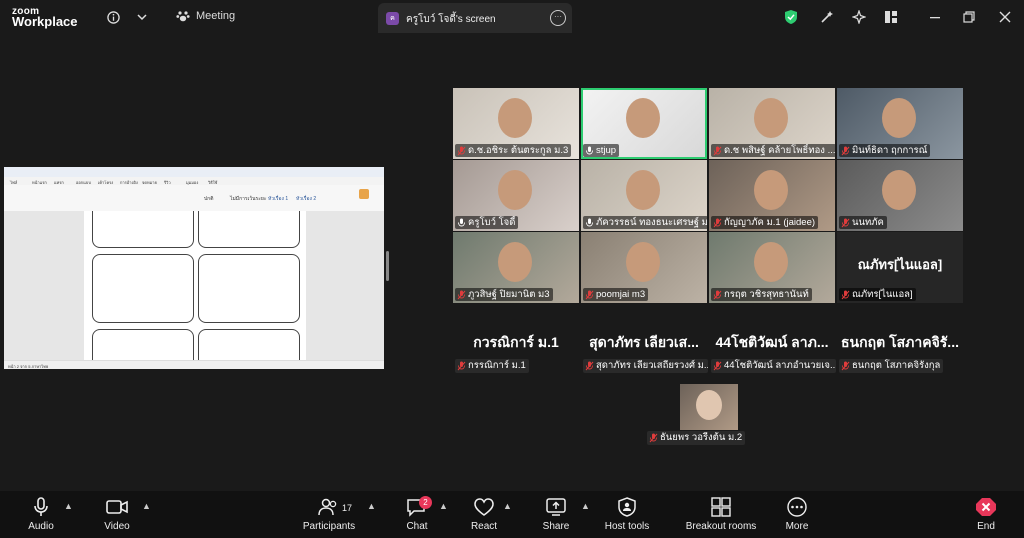 The width and height of the screenshot is (1024, 538). I want to click on participants-label: Participants, so click(329, 526).